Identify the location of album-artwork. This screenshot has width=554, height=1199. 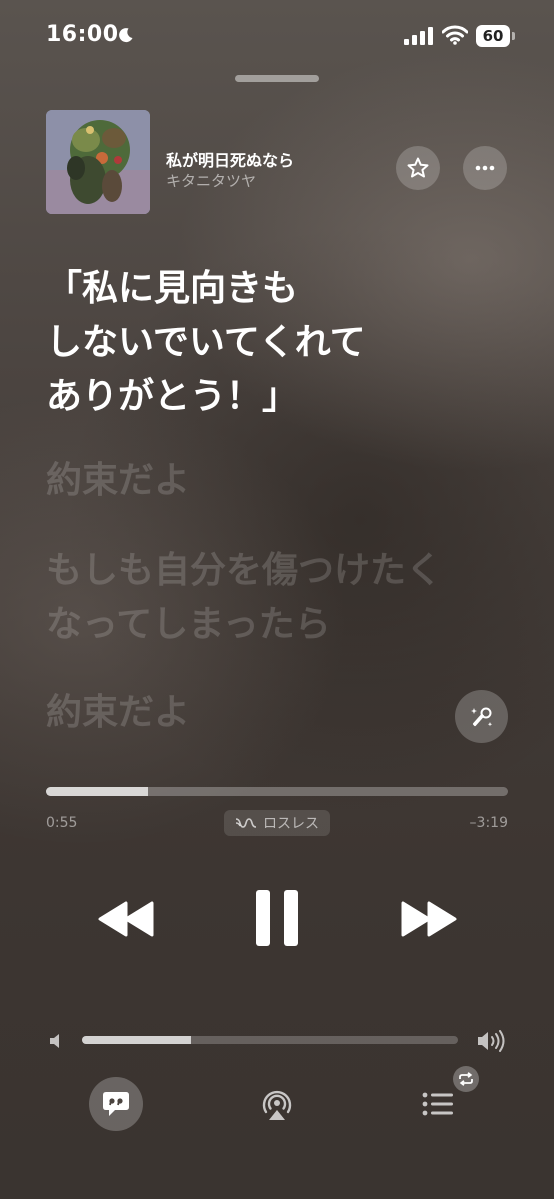
(98, 162).